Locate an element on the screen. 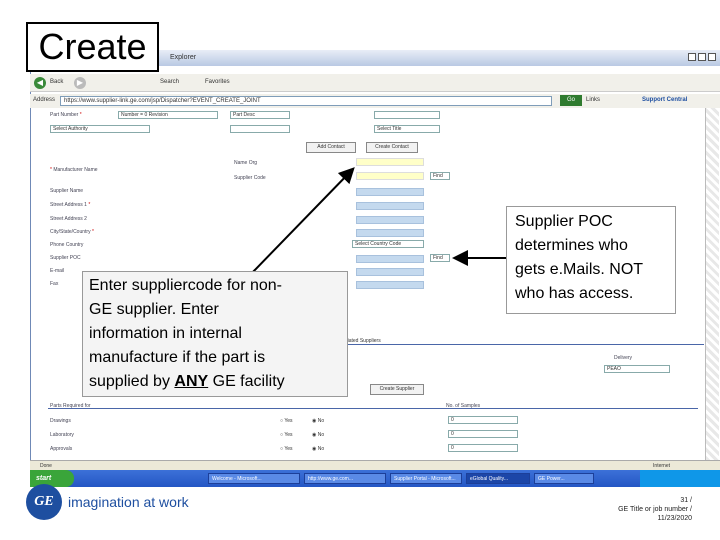  vertical-scrollbar is located at coordinates (712, 284).